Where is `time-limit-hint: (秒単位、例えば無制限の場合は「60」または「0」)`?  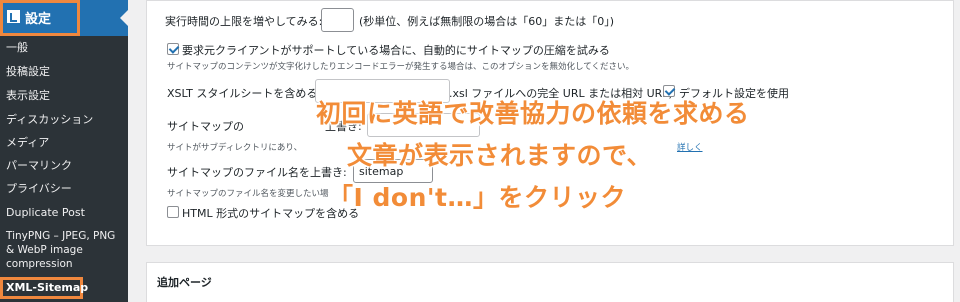
time-limit-hint: (秒単位、例えば無制限の場合は「60」または「0」) is located at coordinates (487, 21).